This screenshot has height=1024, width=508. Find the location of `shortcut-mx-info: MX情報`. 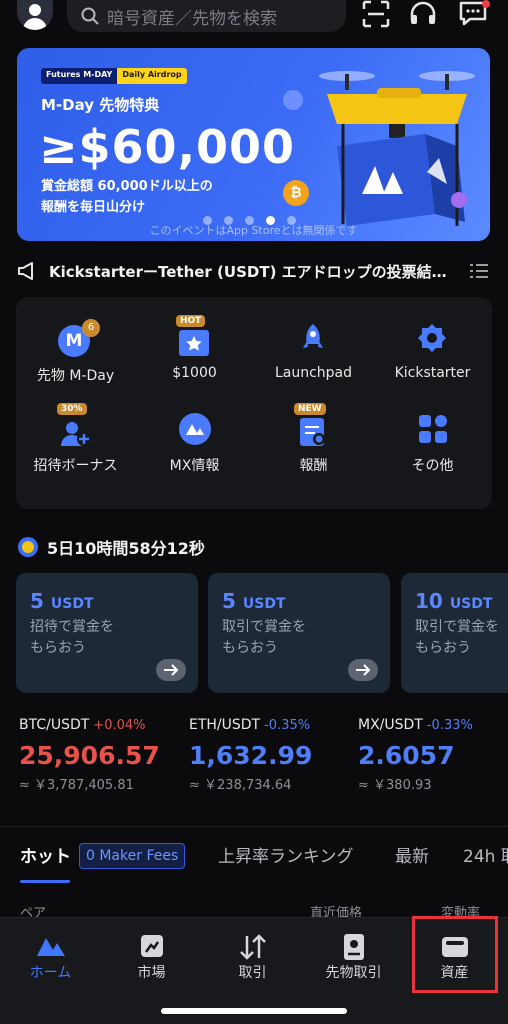

shortcut-mx-info: MX情報 is located at coordinates (194, 432).